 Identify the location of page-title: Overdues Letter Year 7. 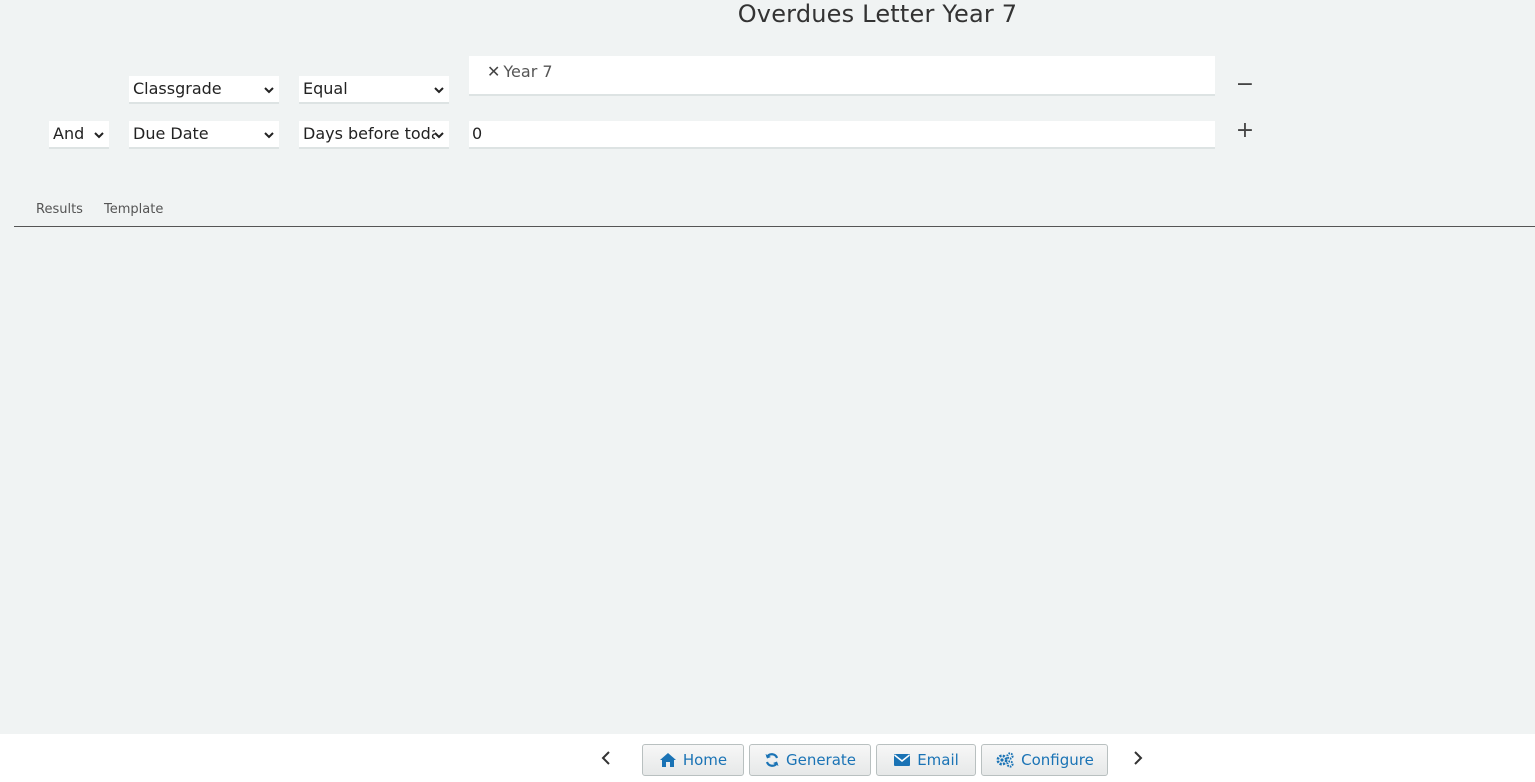
(877, 14).